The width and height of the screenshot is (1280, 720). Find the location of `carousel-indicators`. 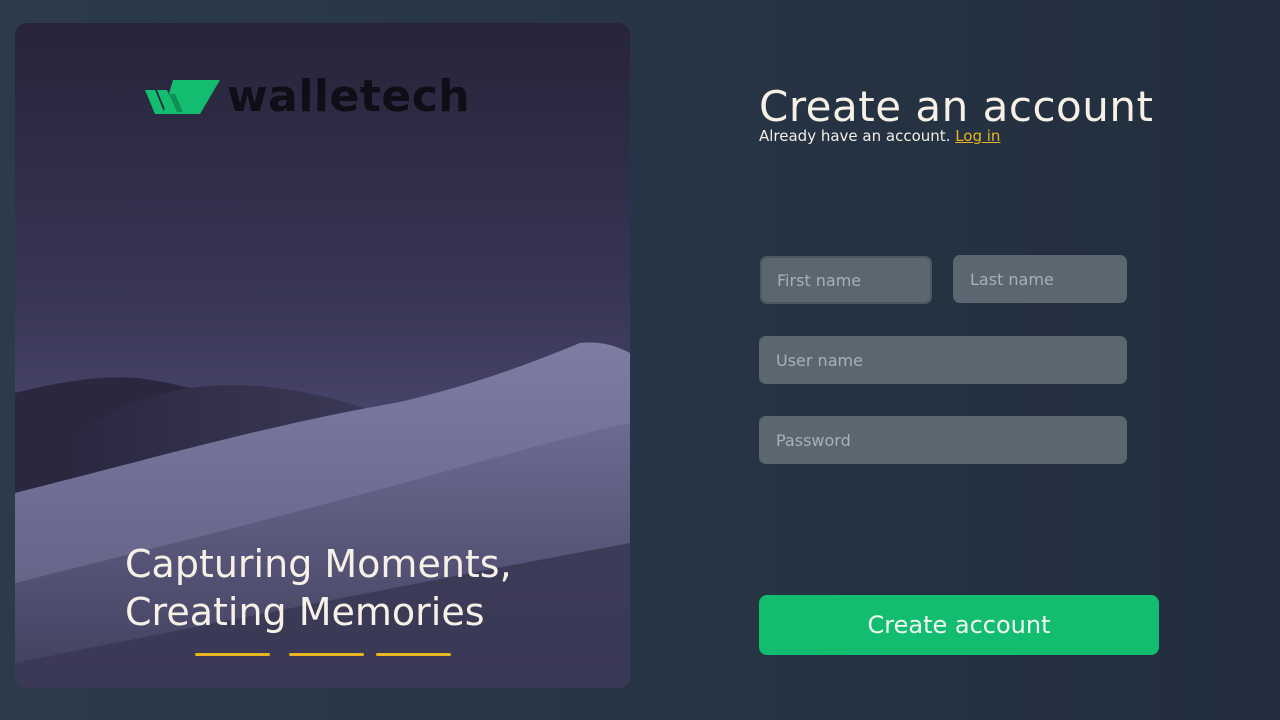

carousel-indicators is located at coordinates (332, 654).